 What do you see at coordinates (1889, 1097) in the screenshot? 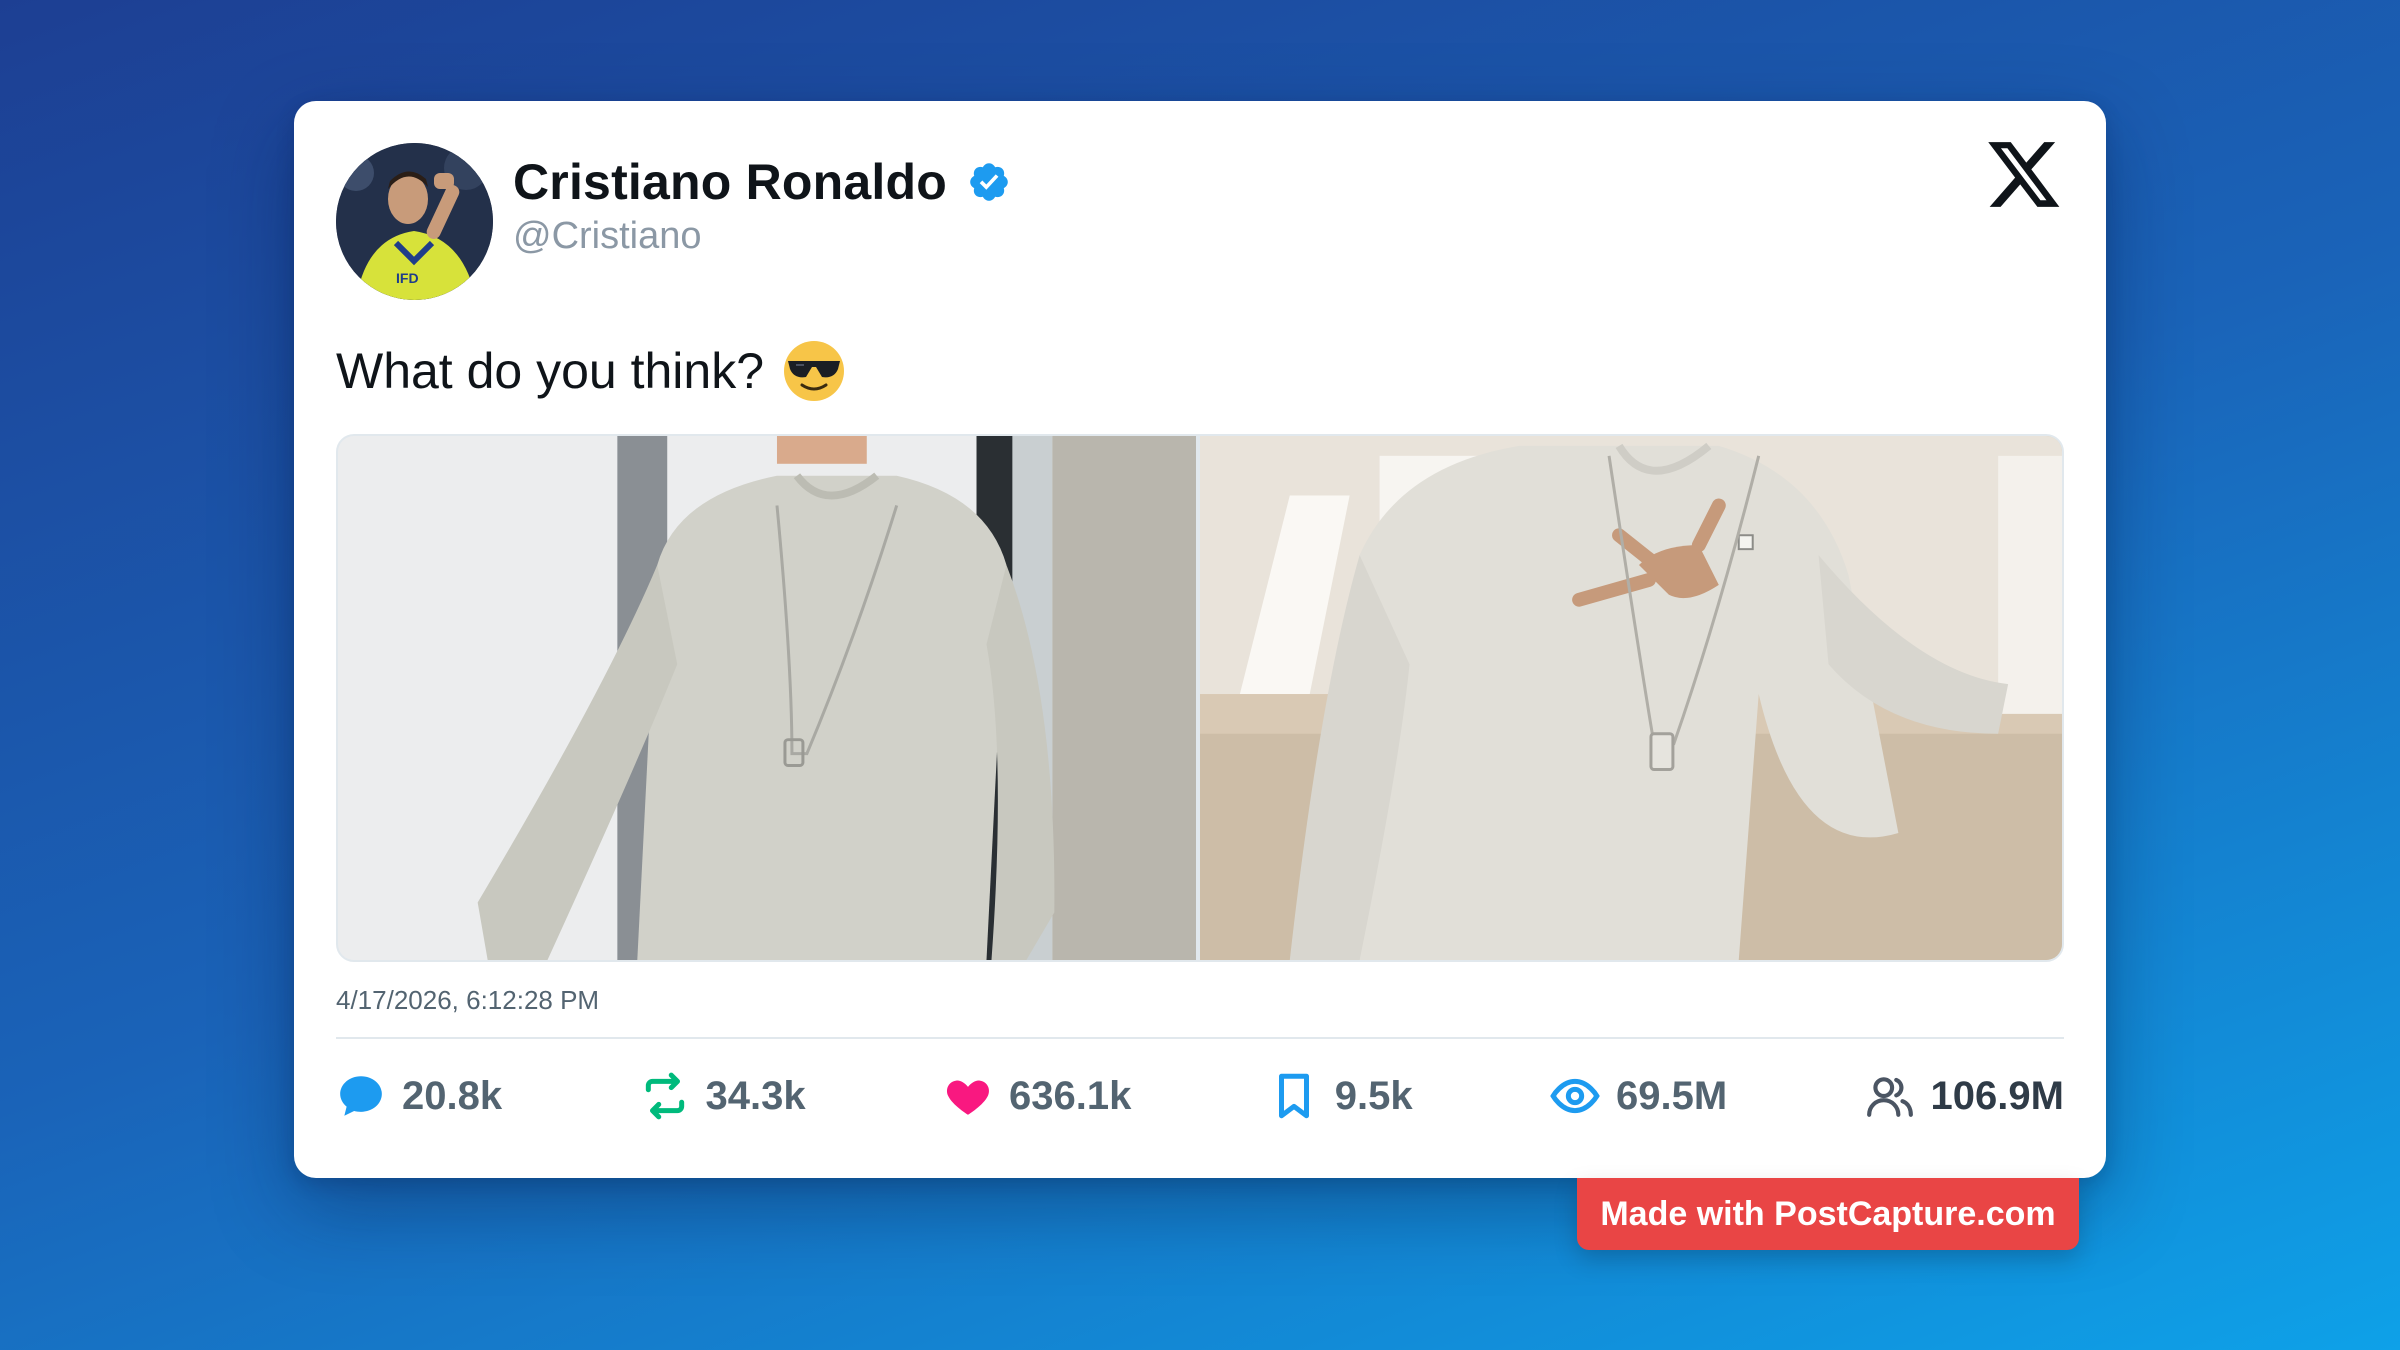
I see `followers-icon` at bounding box center [1889, 1097].